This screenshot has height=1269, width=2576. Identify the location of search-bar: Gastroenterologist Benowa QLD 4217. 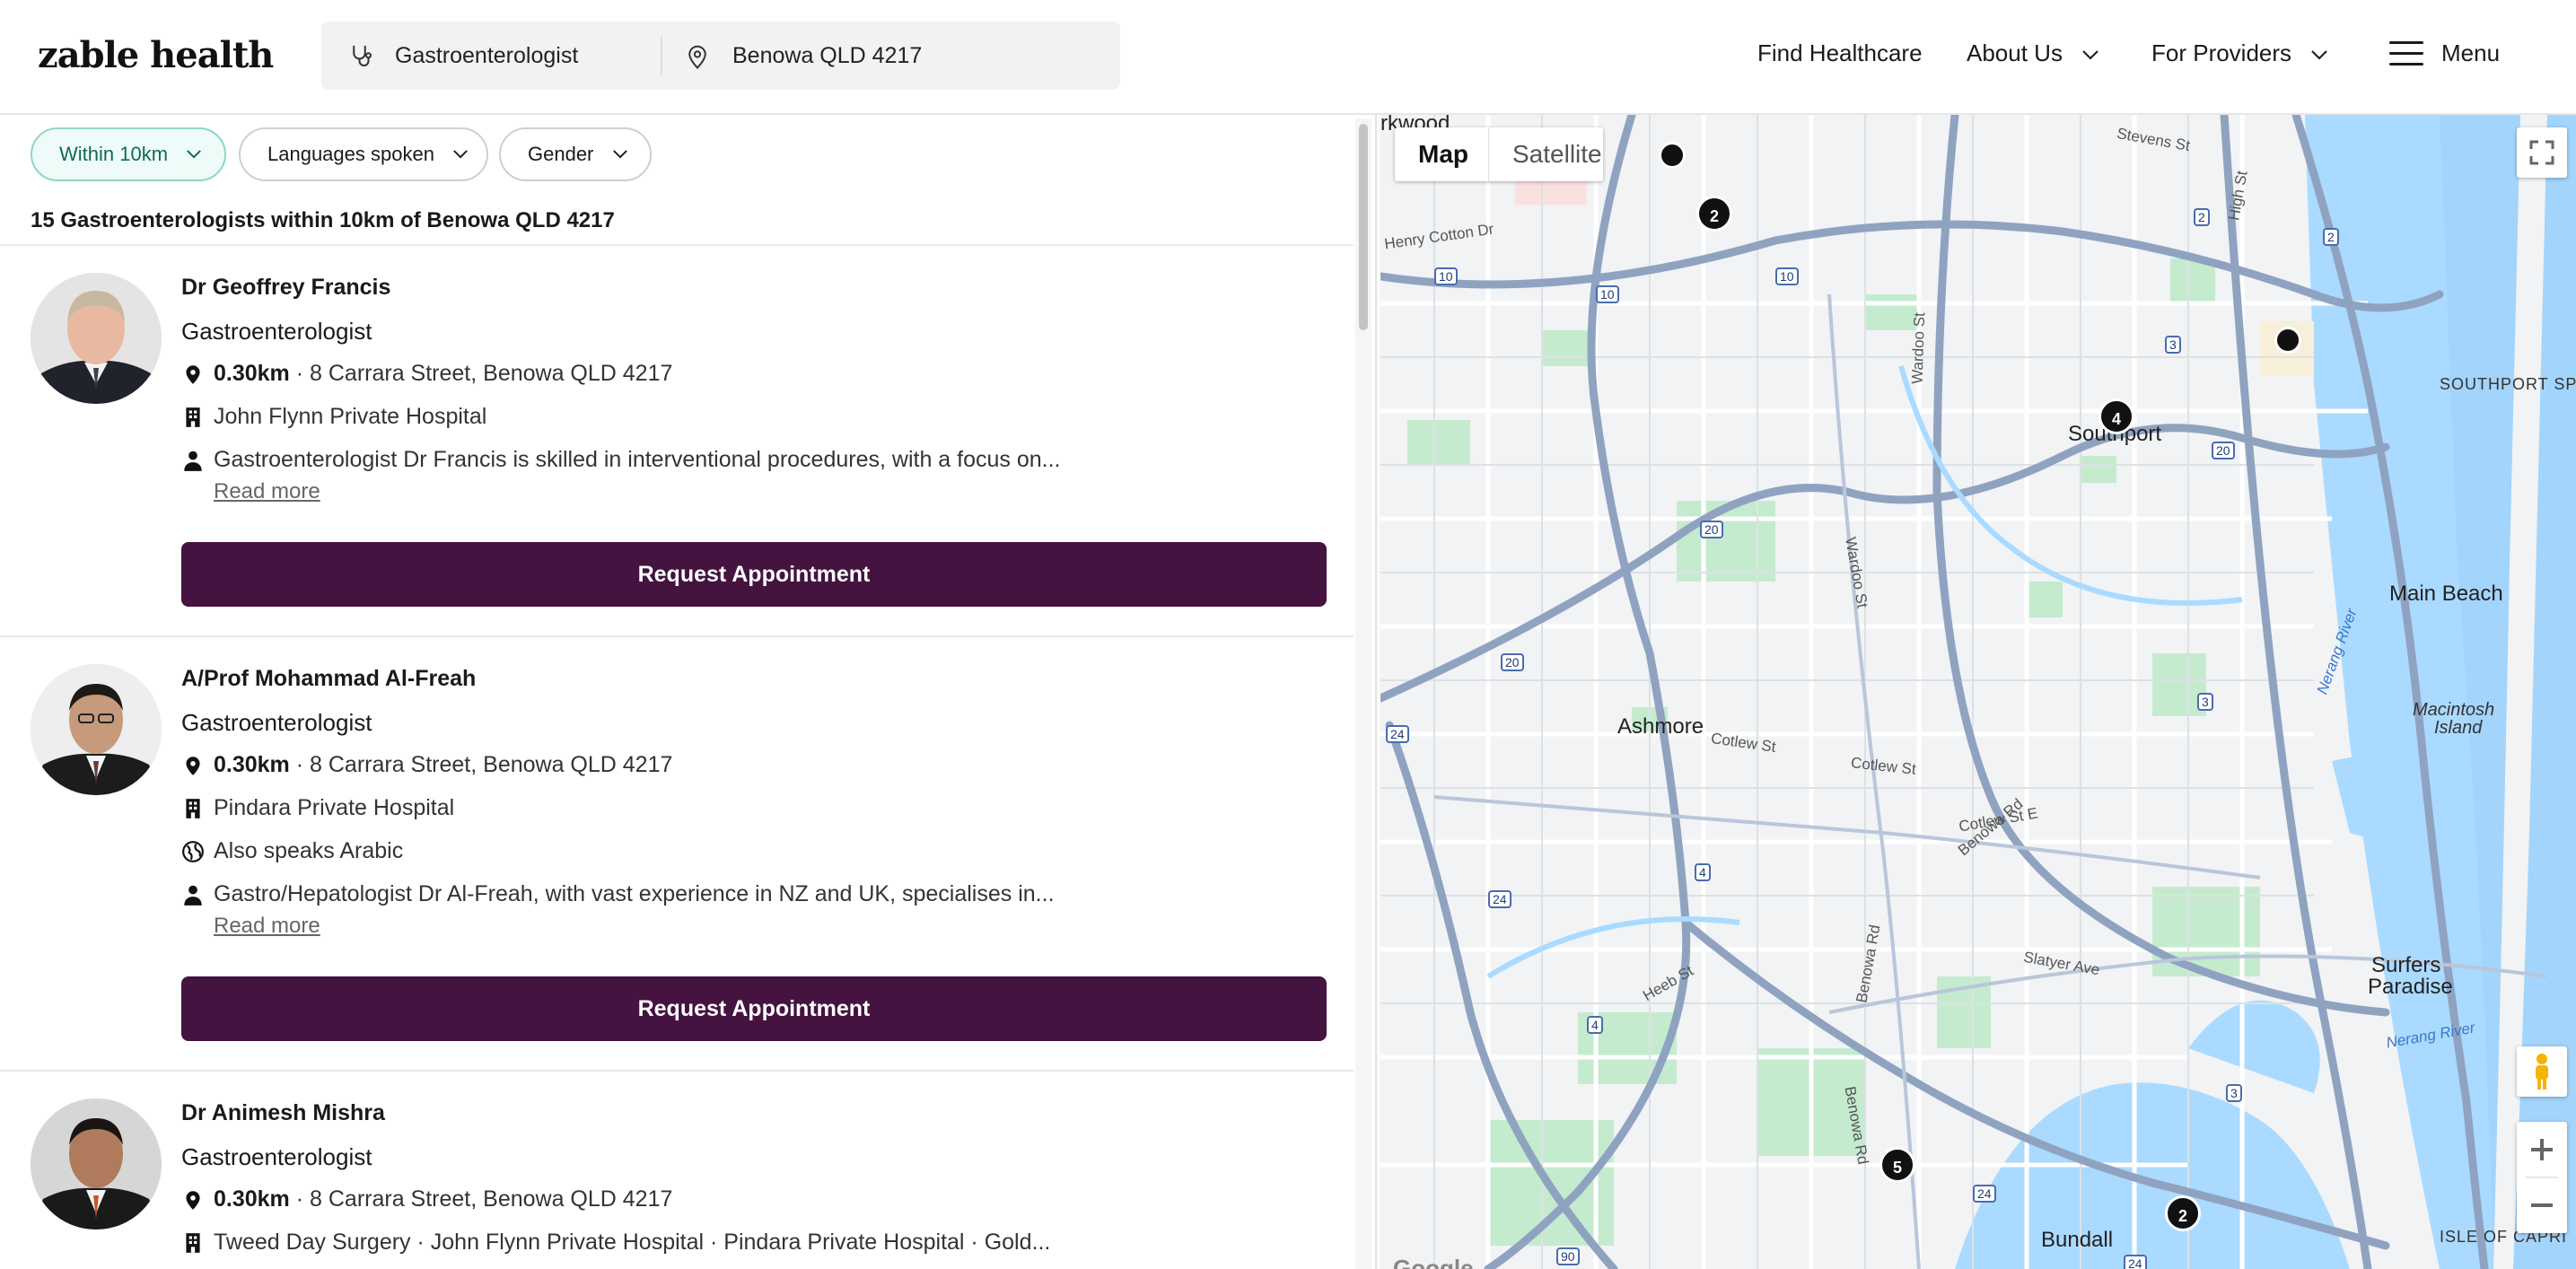
(720, 56).